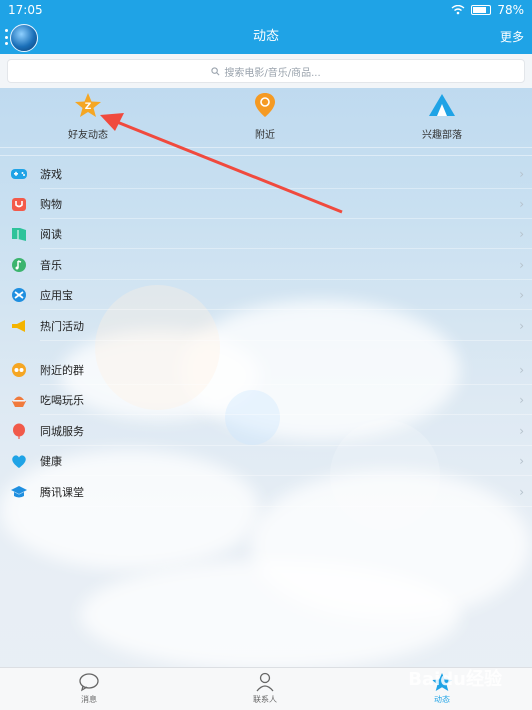  What do you see at coordinates (56, 295) in the screenshot?
I see `list-item-label: 应用宝` at bounding box center [56, 295].